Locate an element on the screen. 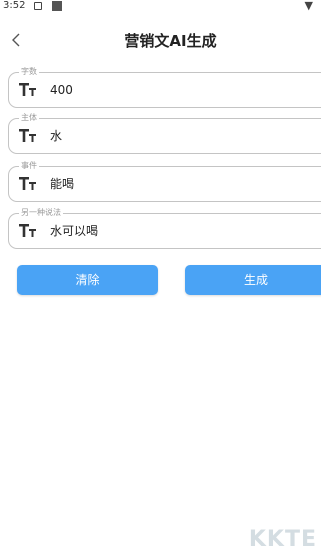  word-count-input: 400 is located at coordinates (170, 90).